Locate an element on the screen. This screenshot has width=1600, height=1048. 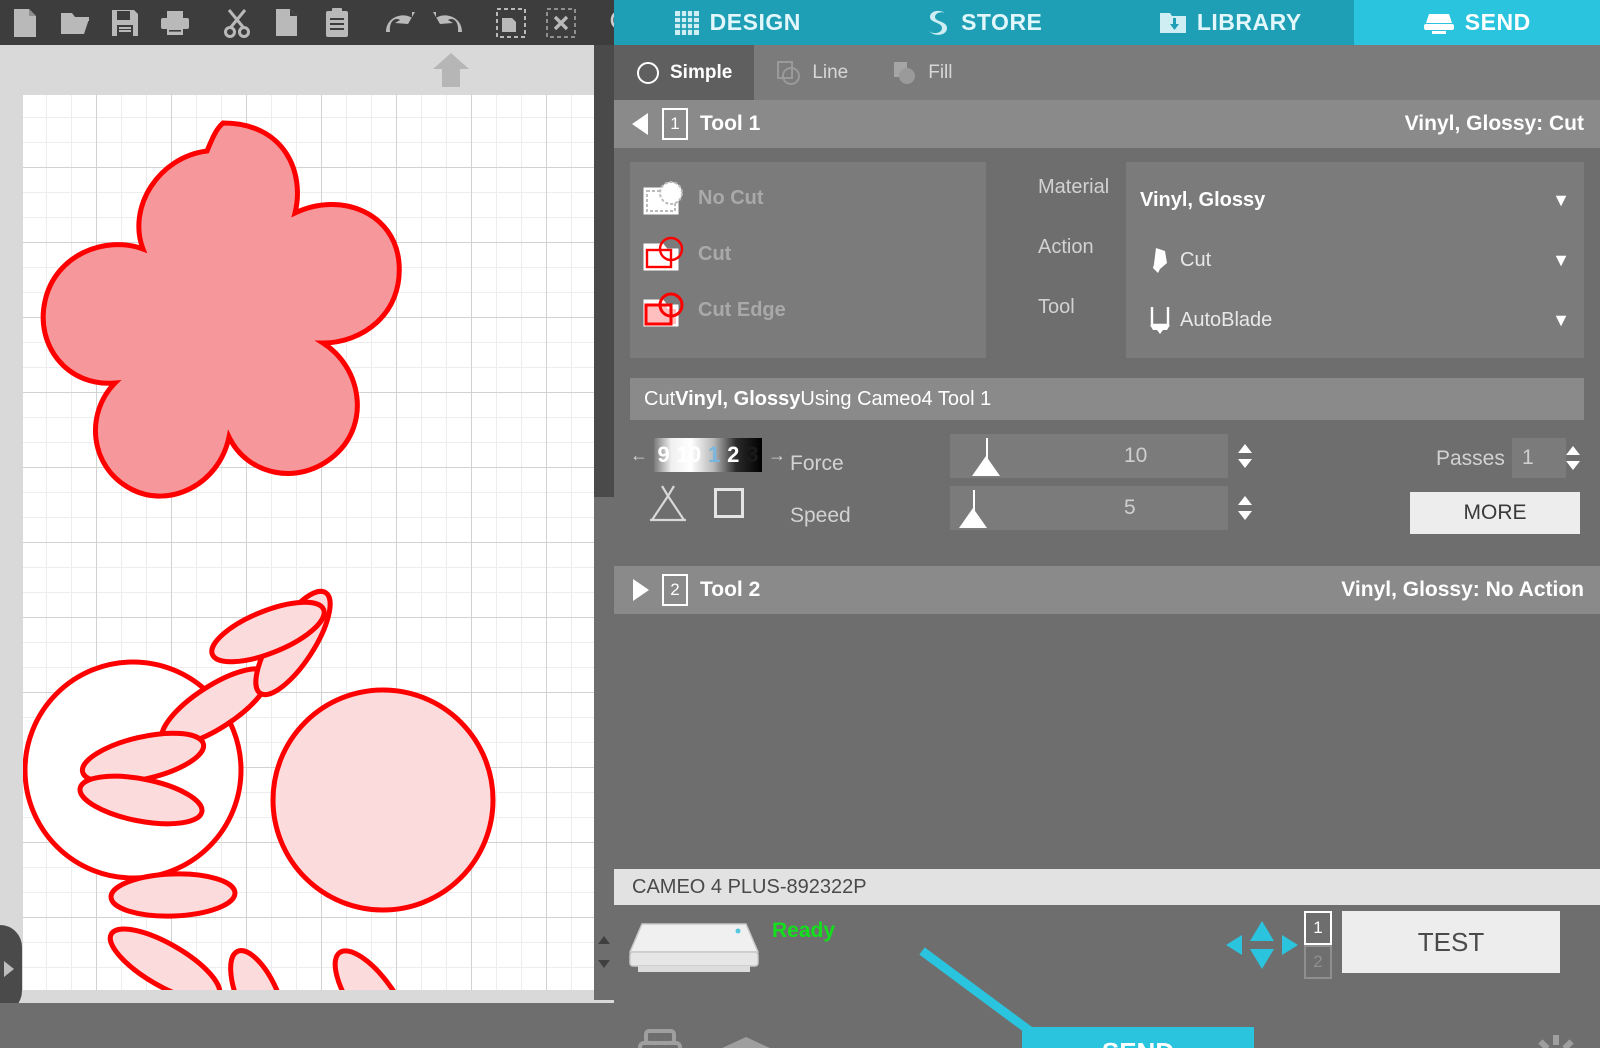
copy-button is located at coordinates (287, 22).